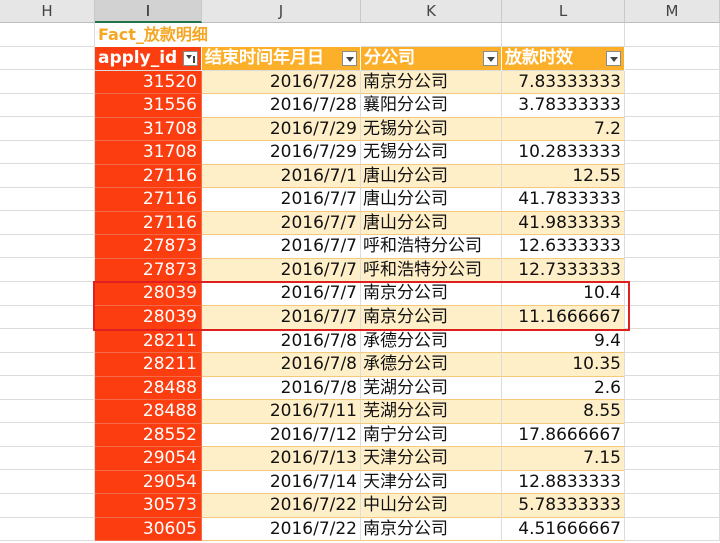 Image resolution: width=720 pixels, height=543 pixels. Describe the element at coordinates (281, 176) in the screenshot. I see `cell-end-date: 2016/7/1` at that location.